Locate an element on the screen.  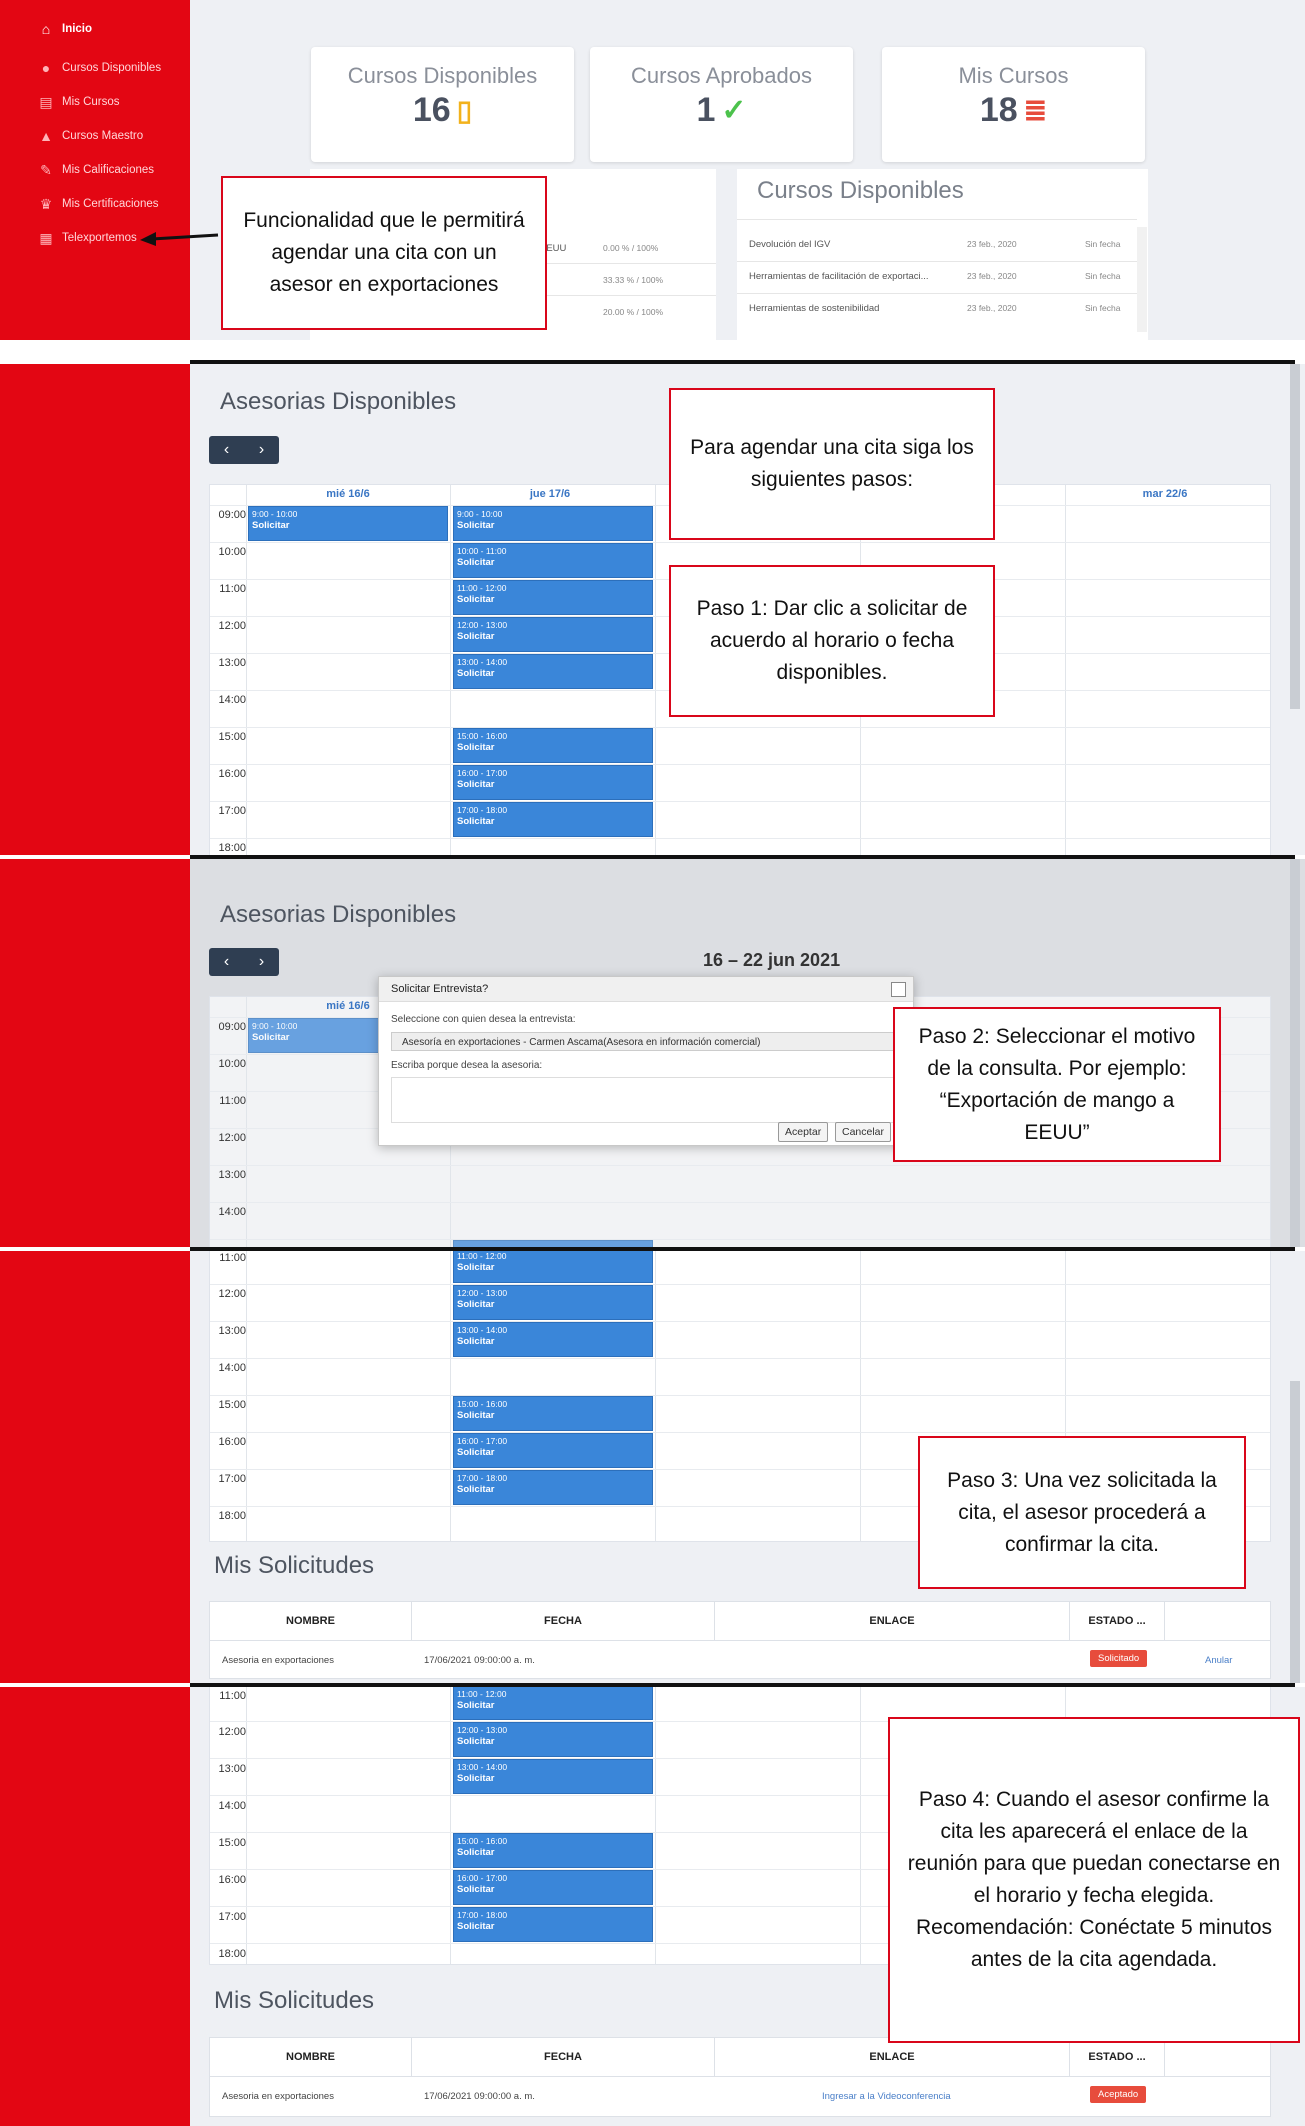
day-header: jue 17/6 is located at coordinates (550, 494).